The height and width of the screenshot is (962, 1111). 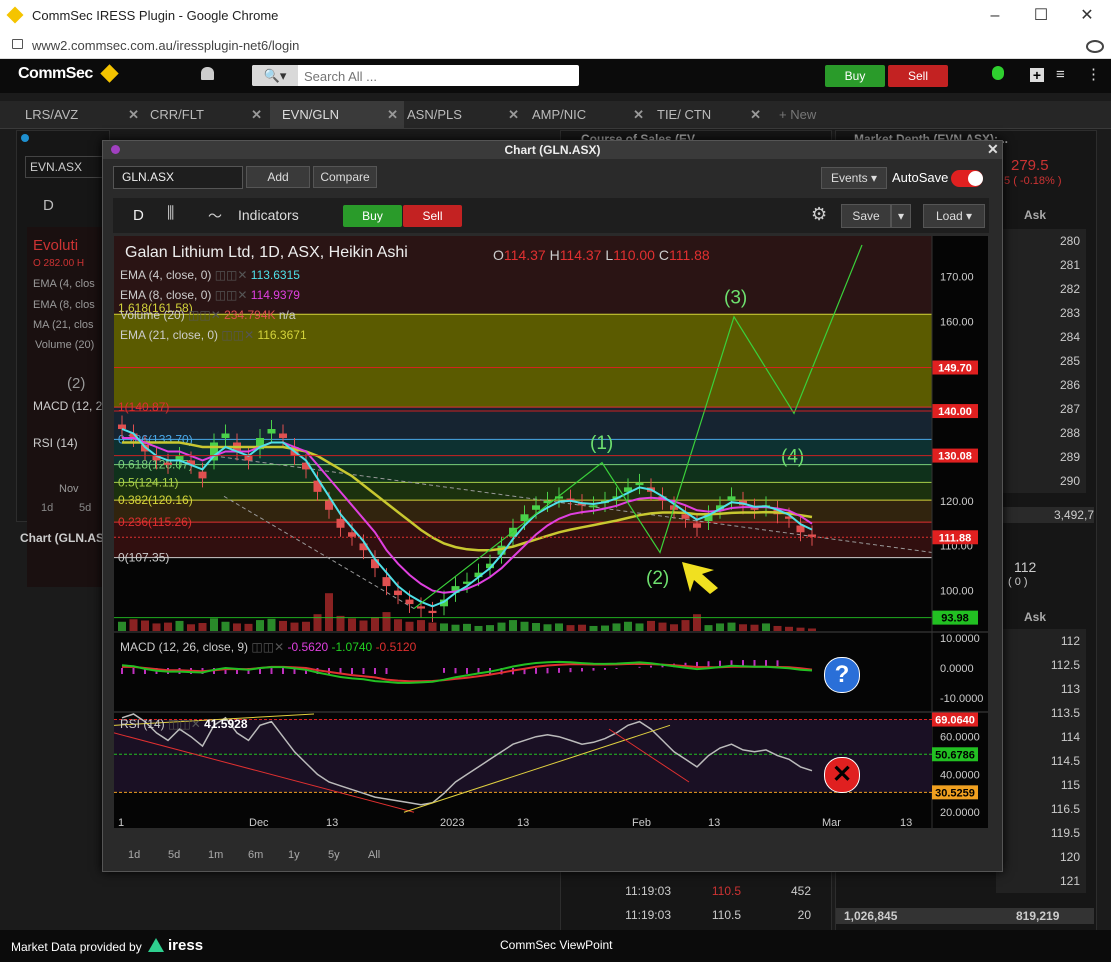 I want to click on eye-icon, so click(x=1095, y=46).